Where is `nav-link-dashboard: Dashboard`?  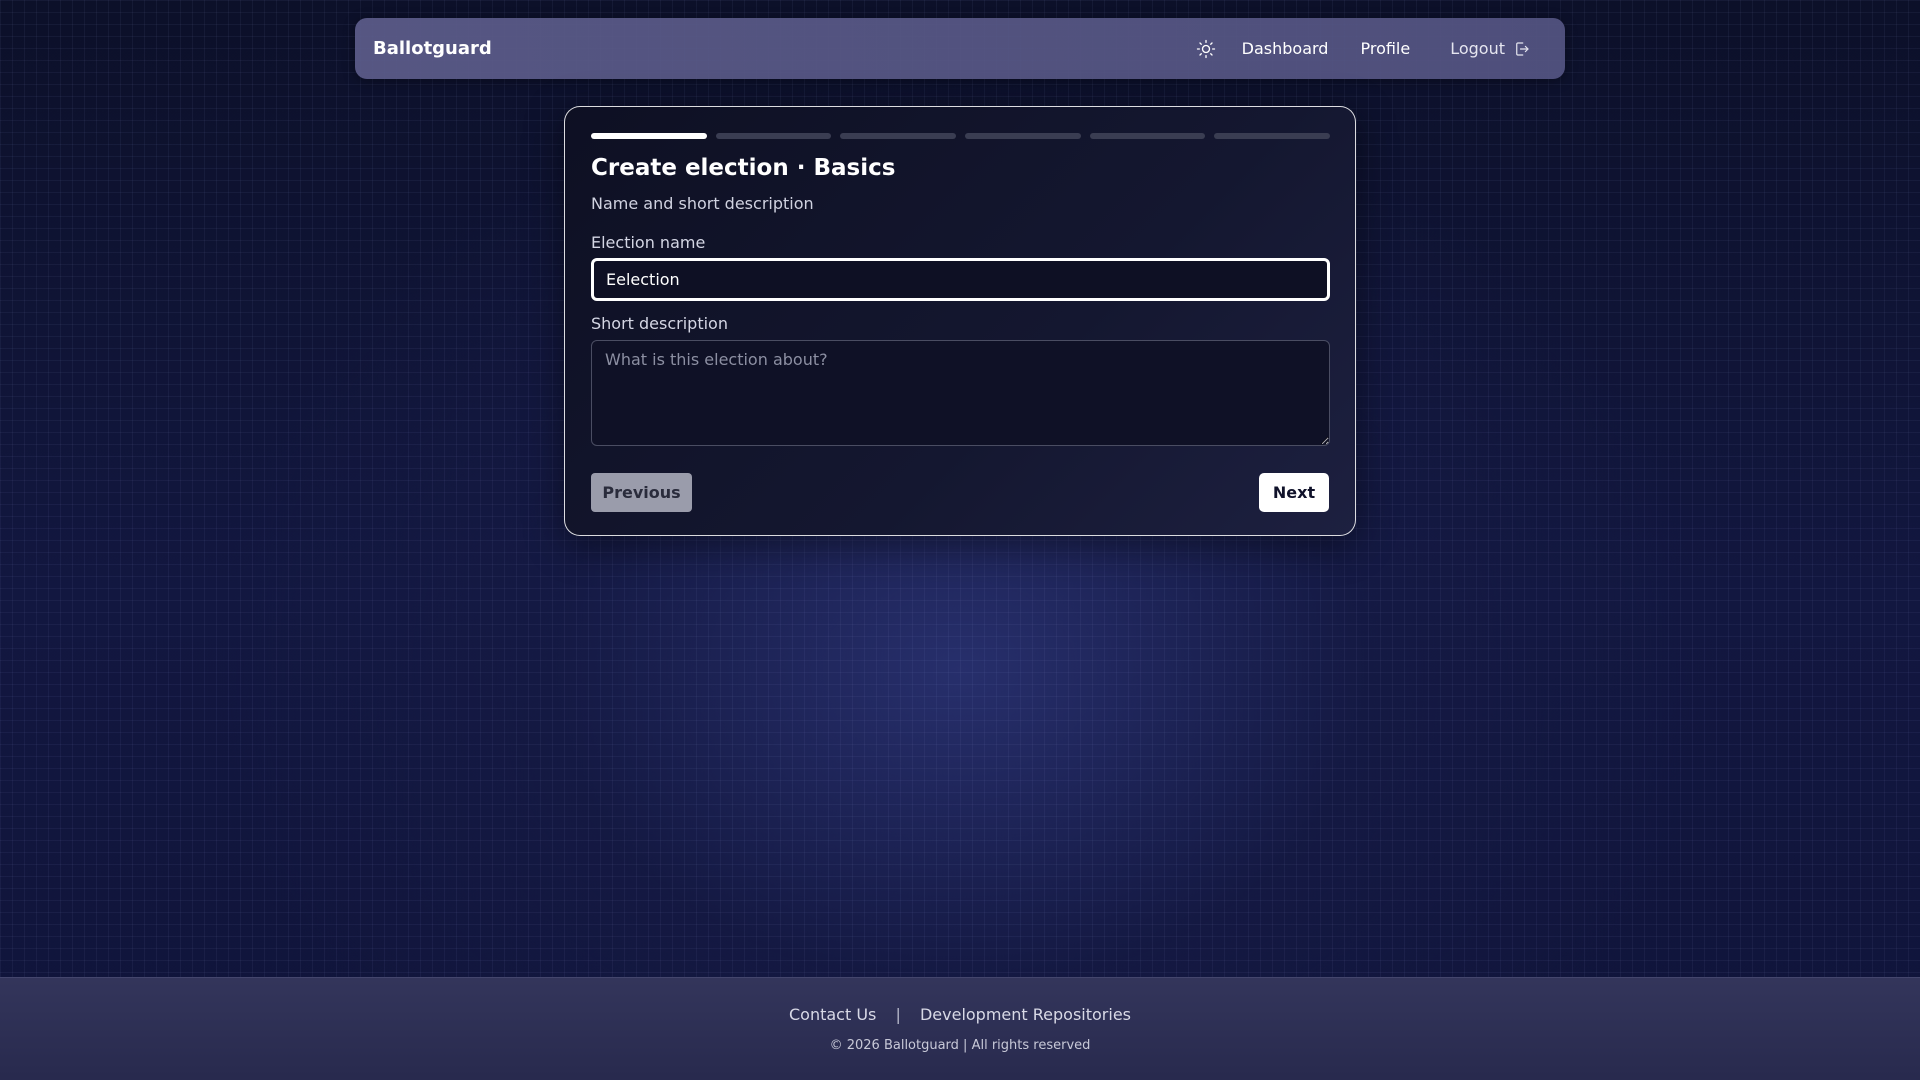 nav-link-dashboard: Dashboard is located at coordinates (1285, 48).